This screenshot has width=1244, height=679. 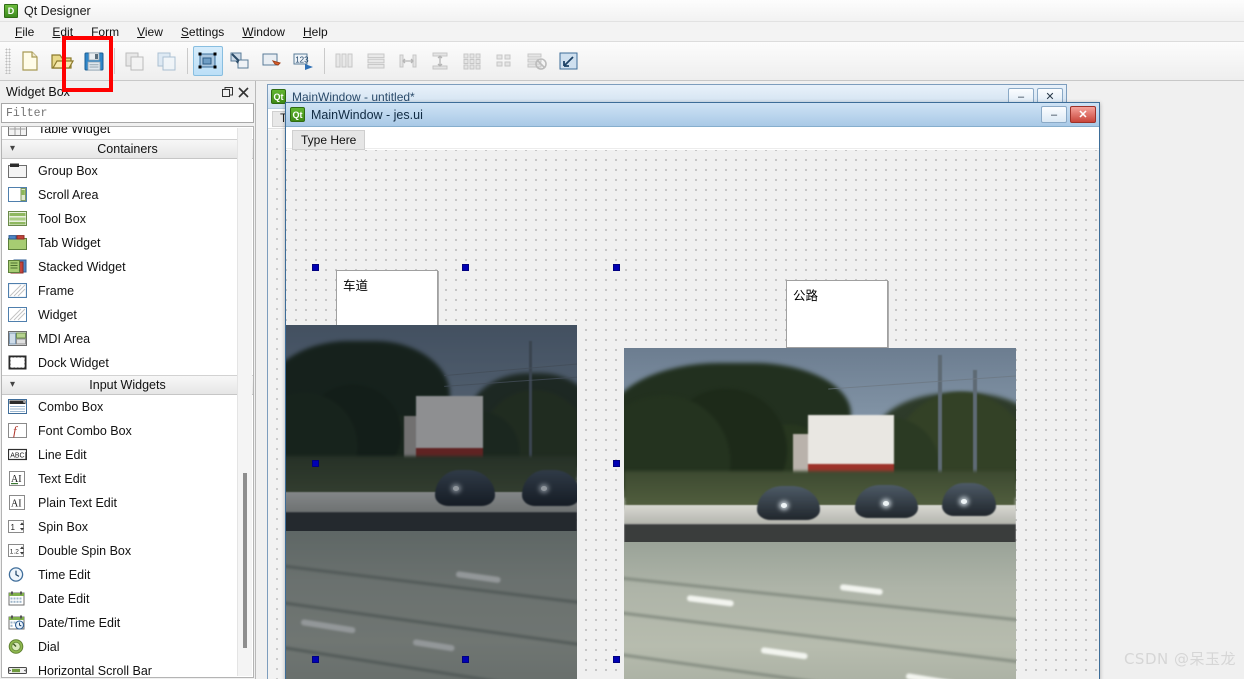 I want to click on menu-item-edit: Edit, so click(x=62, y=32).